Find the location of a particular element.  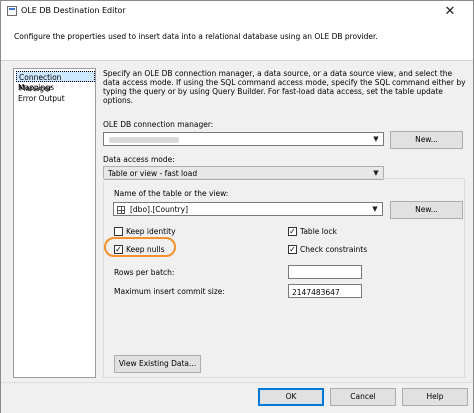

check-constraints-label: Check constraints is located at coordinates (334, 249).